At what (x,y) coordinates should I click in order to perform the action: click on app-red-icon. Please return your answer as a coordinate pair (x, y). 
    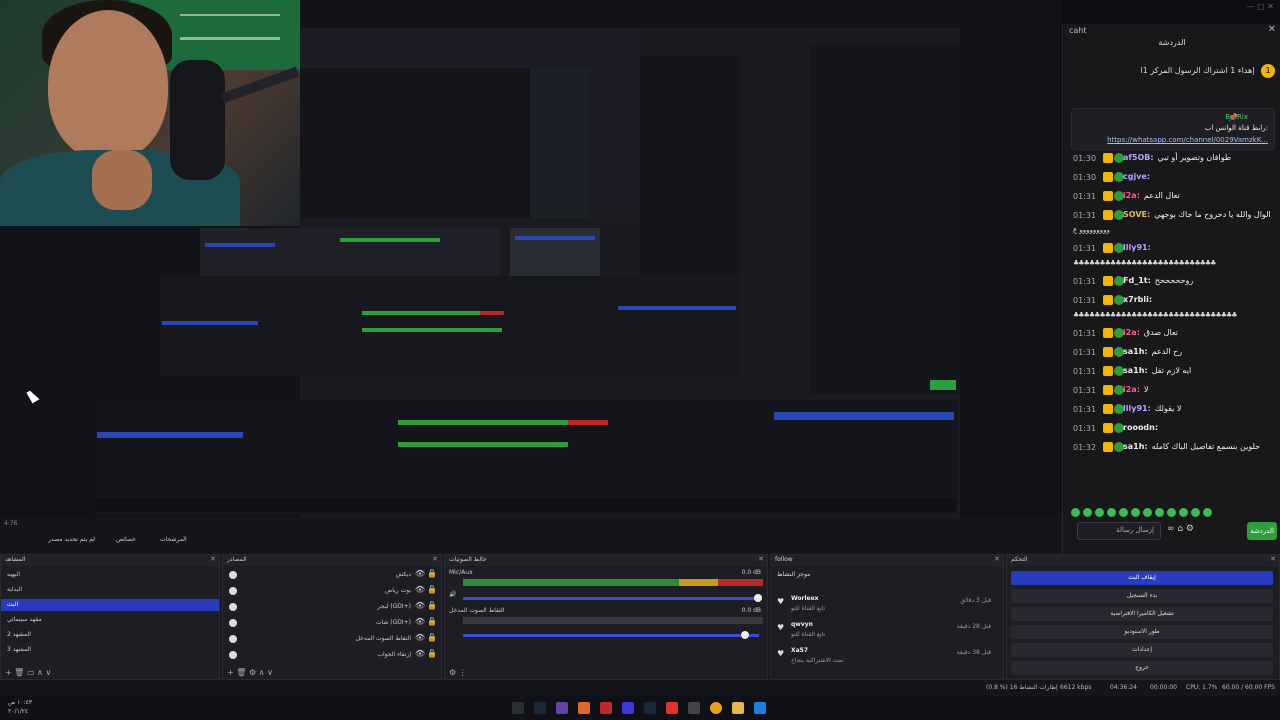
    Looking at the image, I should click on (606, 708).